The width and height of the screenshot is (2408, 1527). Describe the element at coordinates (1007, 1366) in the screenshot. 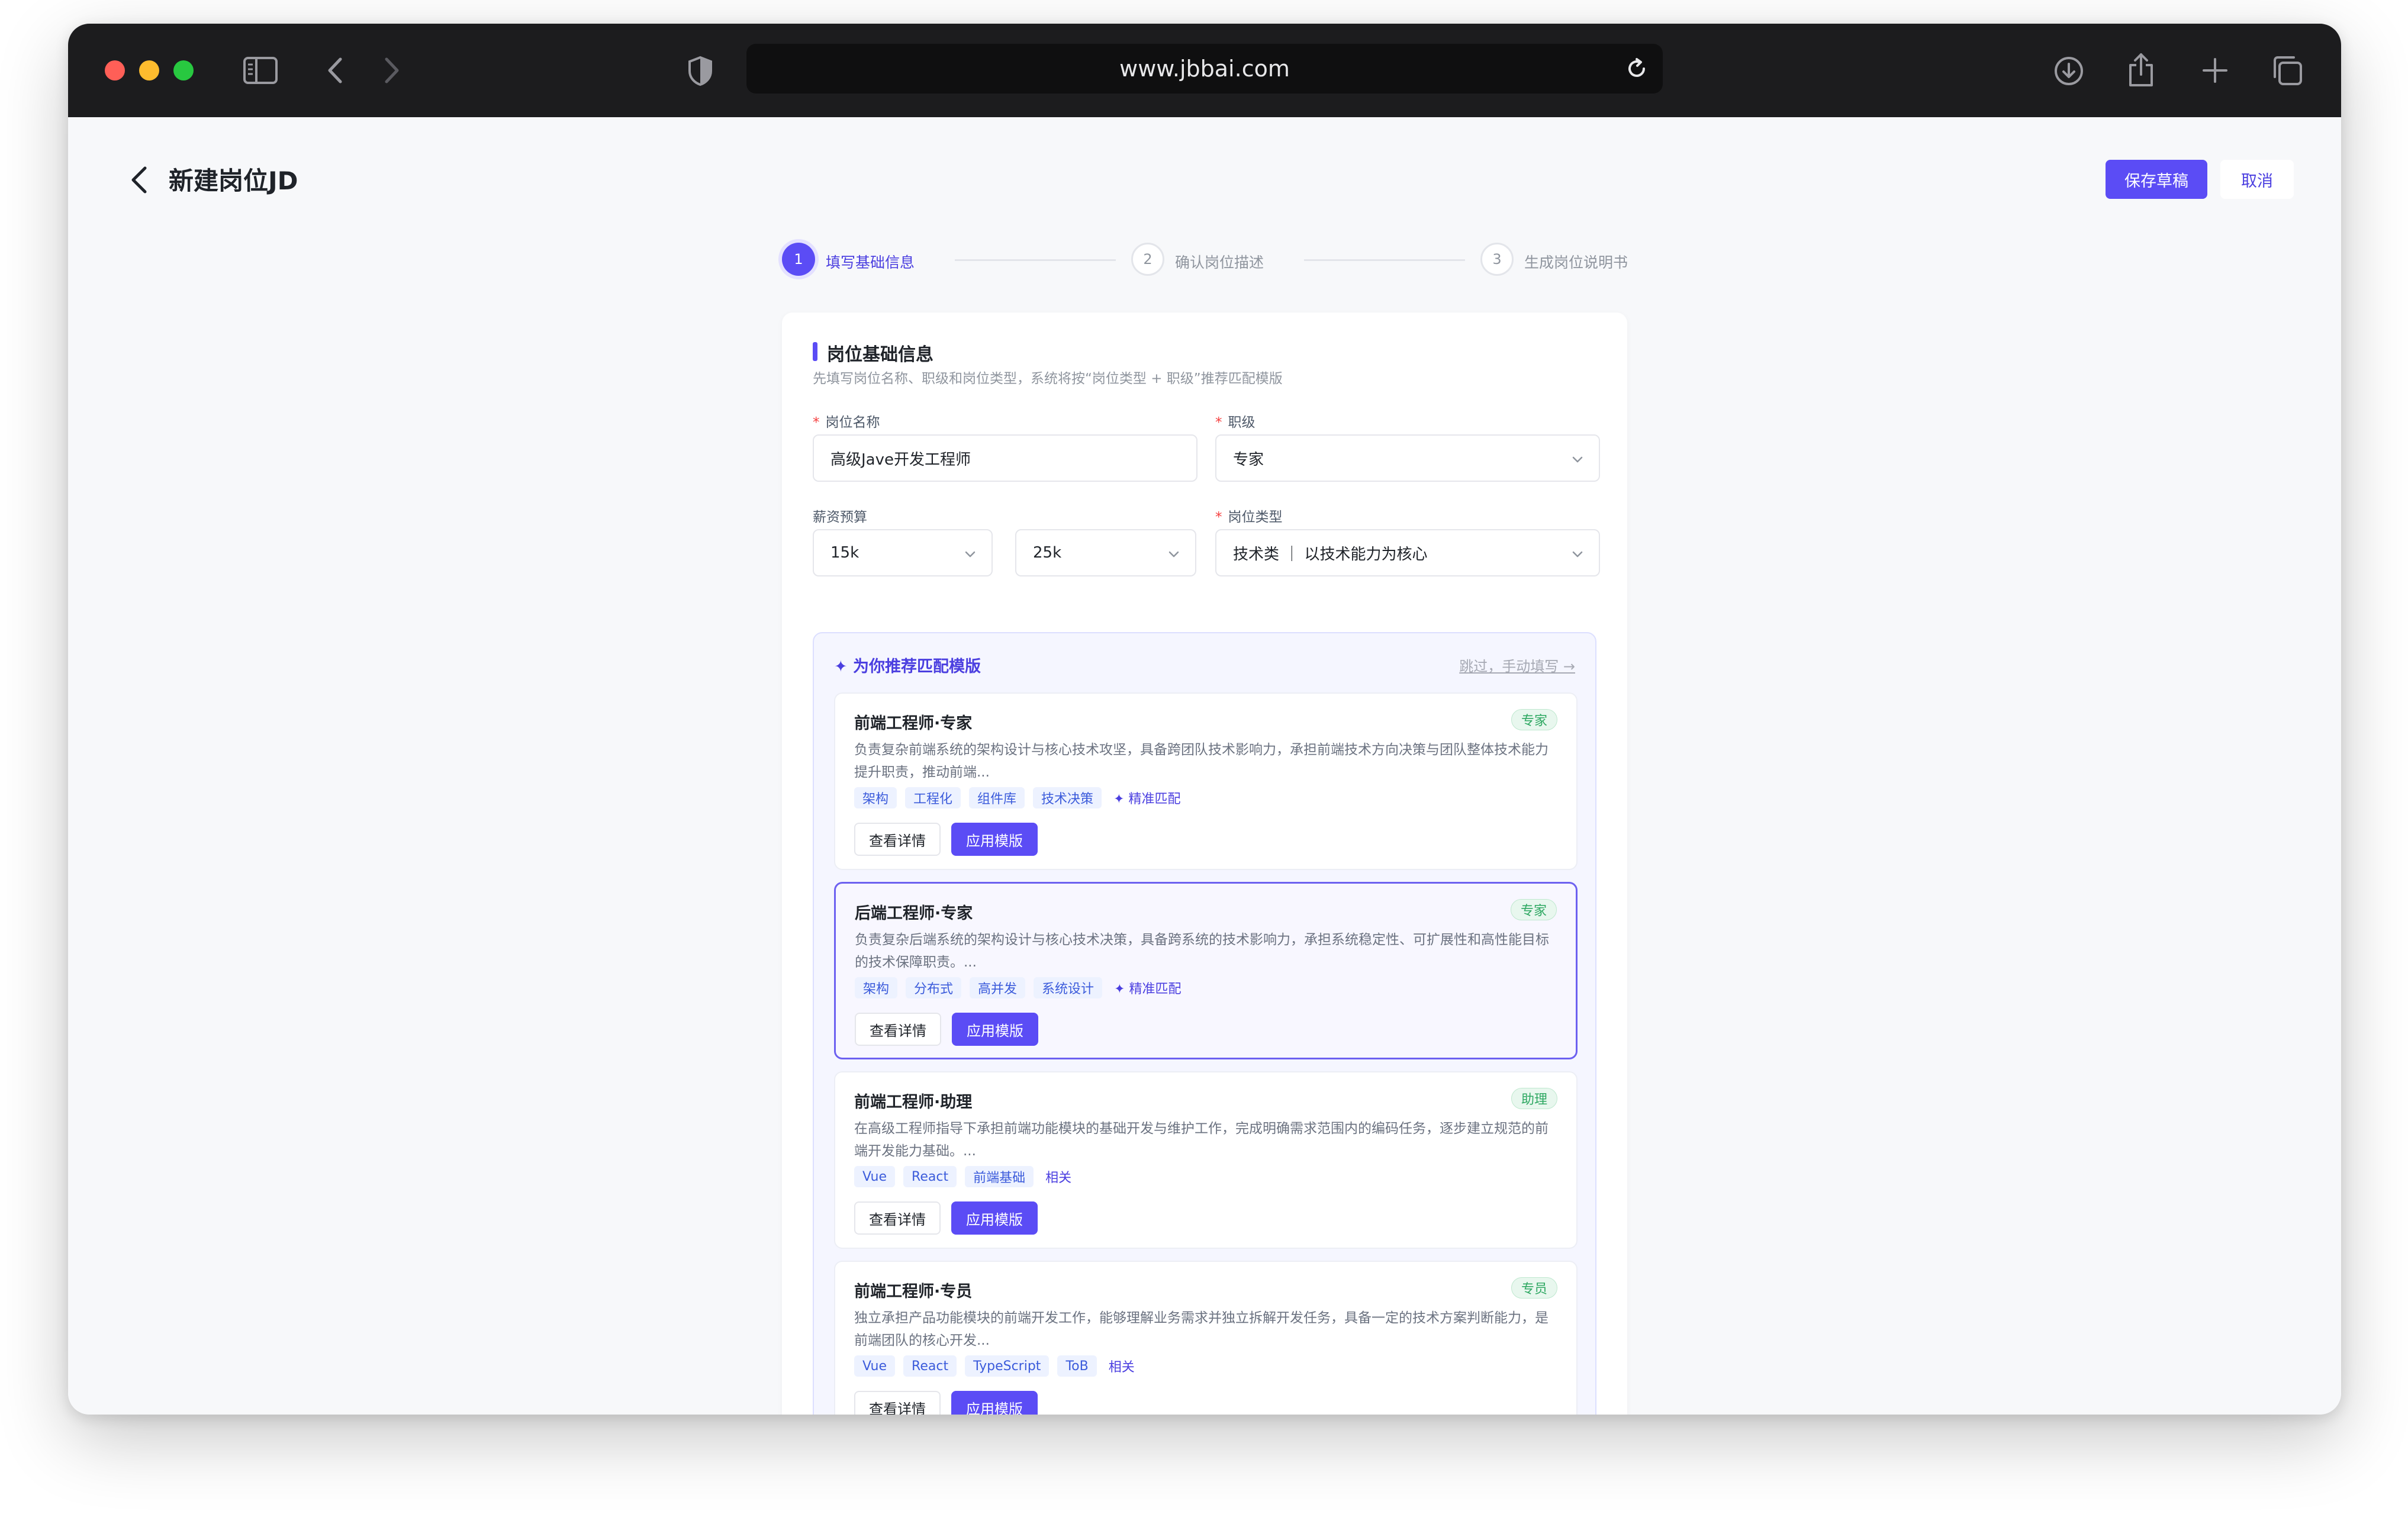

I see `tag: TypeScript` at that location.